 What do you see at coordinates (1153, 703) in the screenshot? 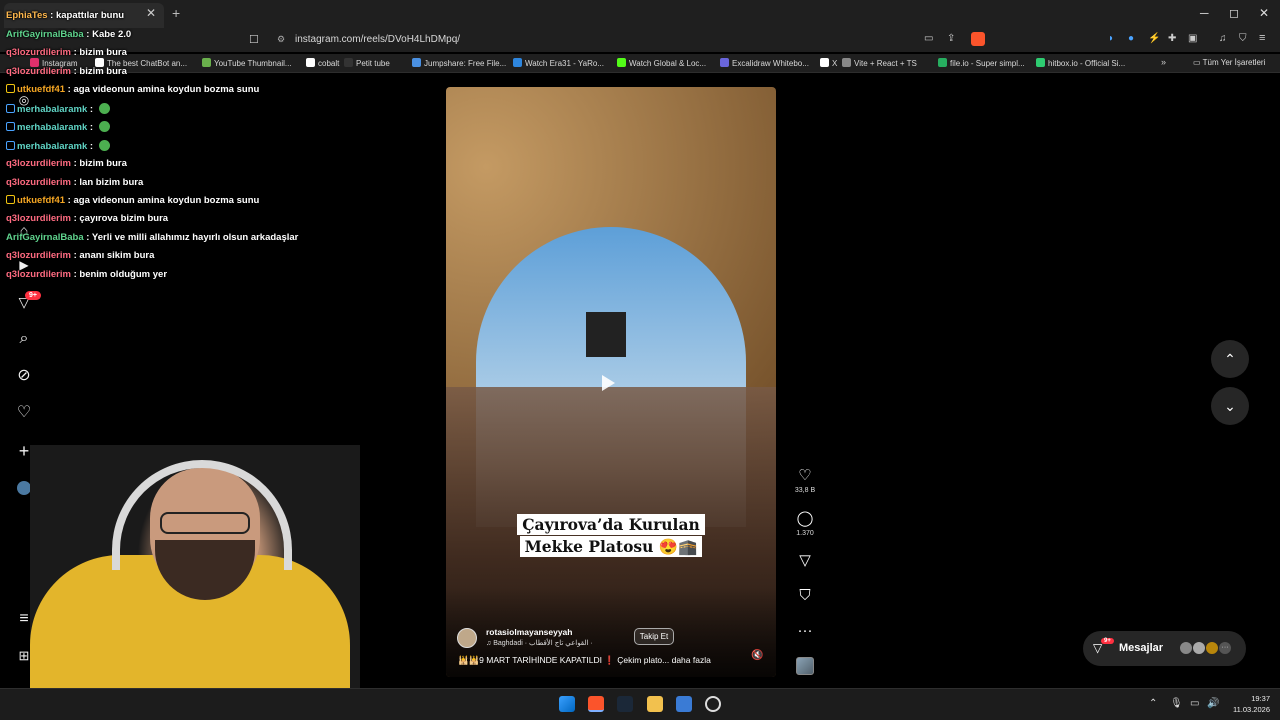
I see `tray-overflow-icon: ⌃` at bounding box center [1153, 703].